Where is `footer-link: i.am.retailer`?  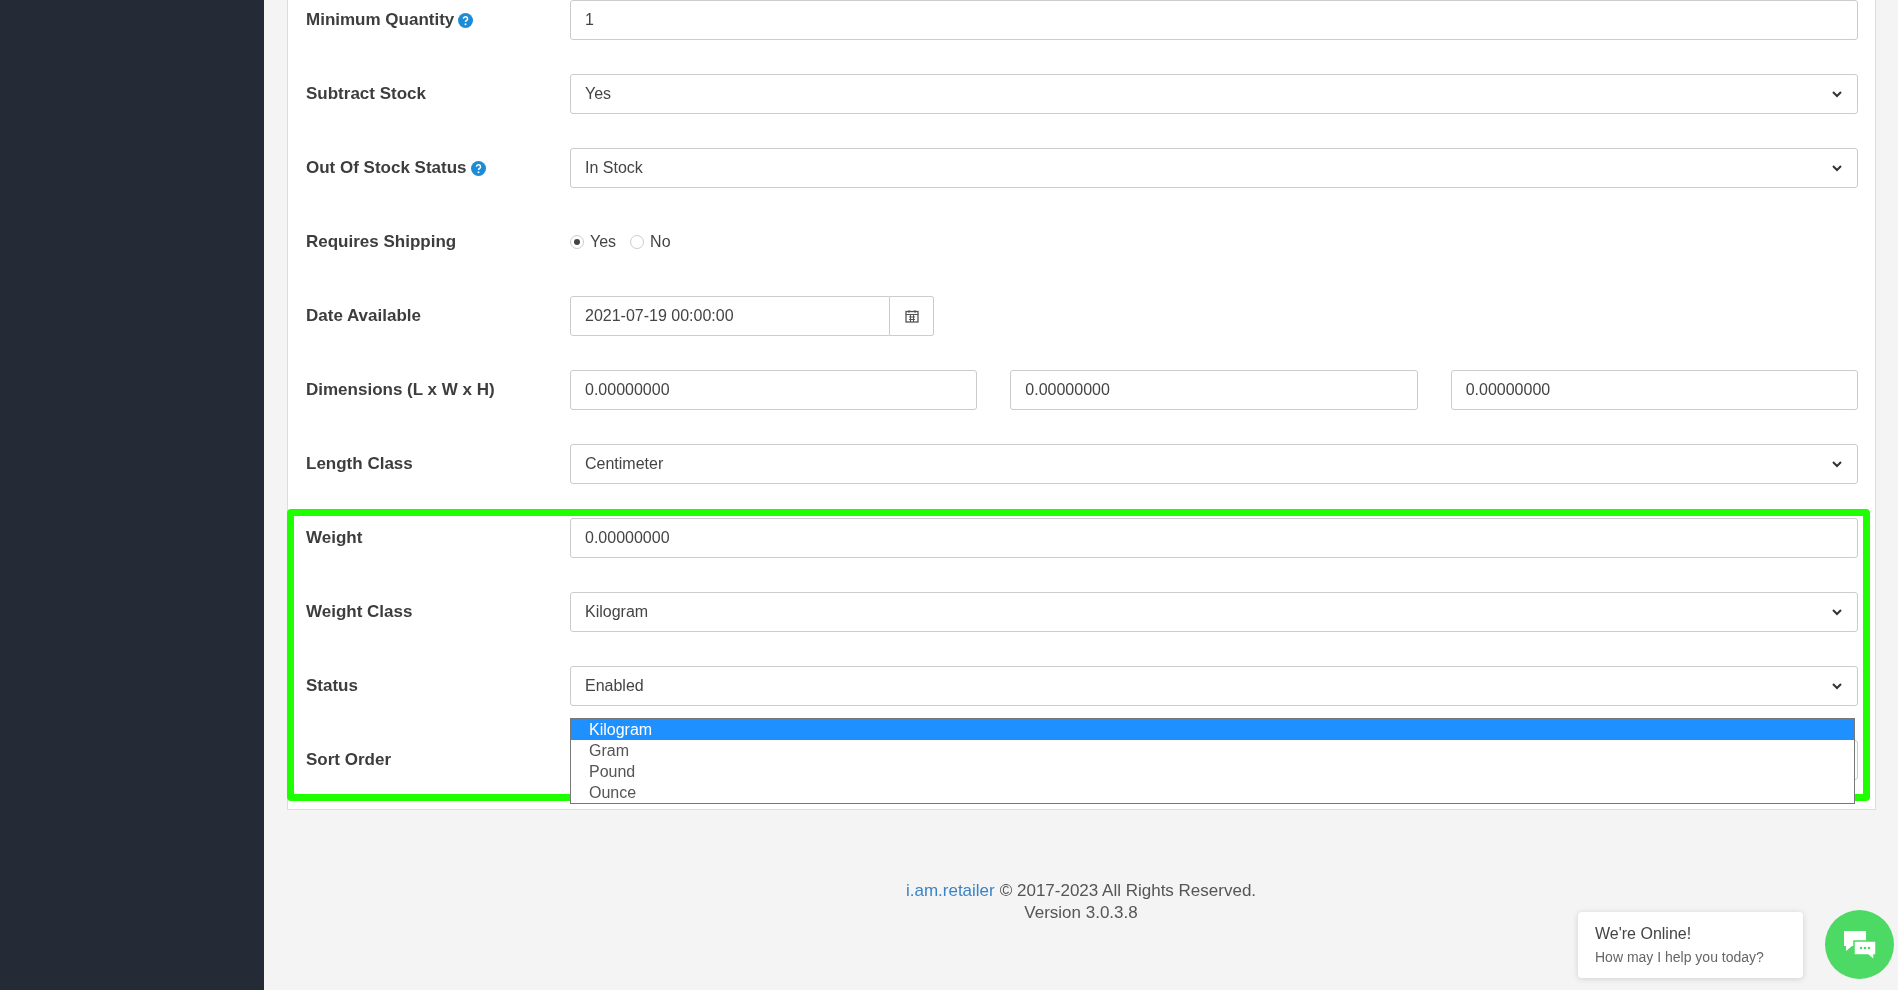
footer-link: i.am.retailer is located at coordinates (950, 891).